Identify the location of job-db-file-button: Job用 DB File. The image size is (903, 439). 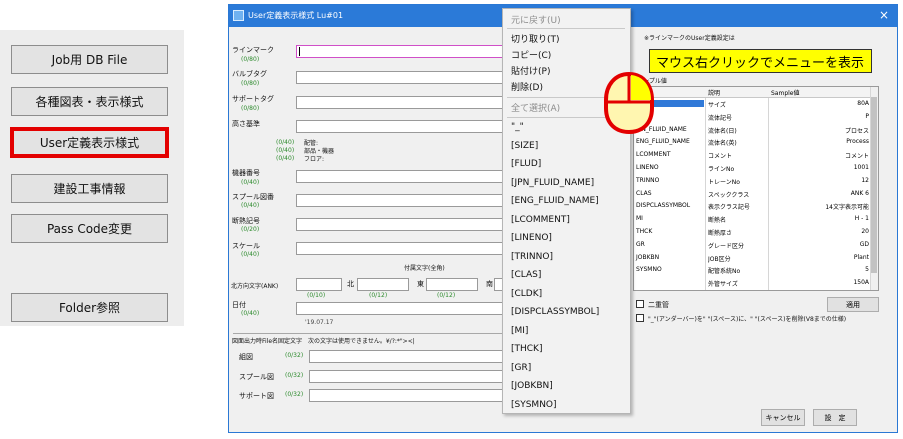
(89, 59).